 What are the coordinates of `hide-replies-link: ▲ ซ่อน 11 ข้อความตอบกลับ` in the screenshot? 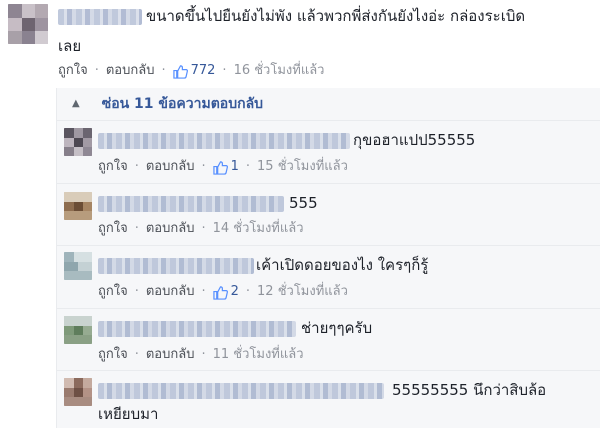 It's located at (167, 104).